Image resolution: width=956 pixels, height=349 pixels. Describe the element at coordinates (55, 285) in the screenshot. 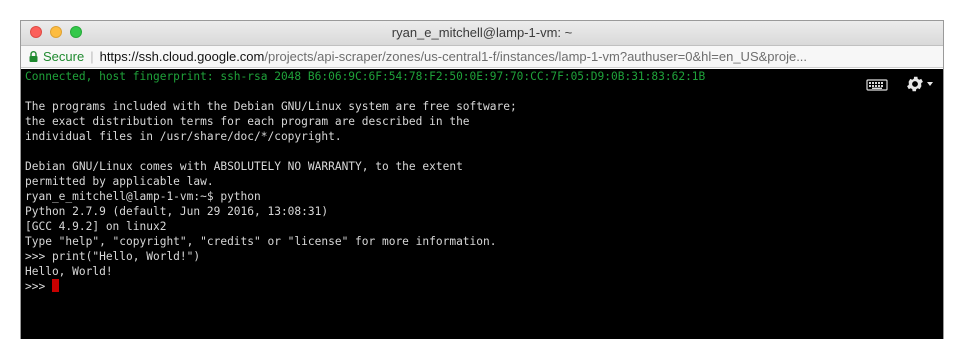

I see `text-cursor` at that location.